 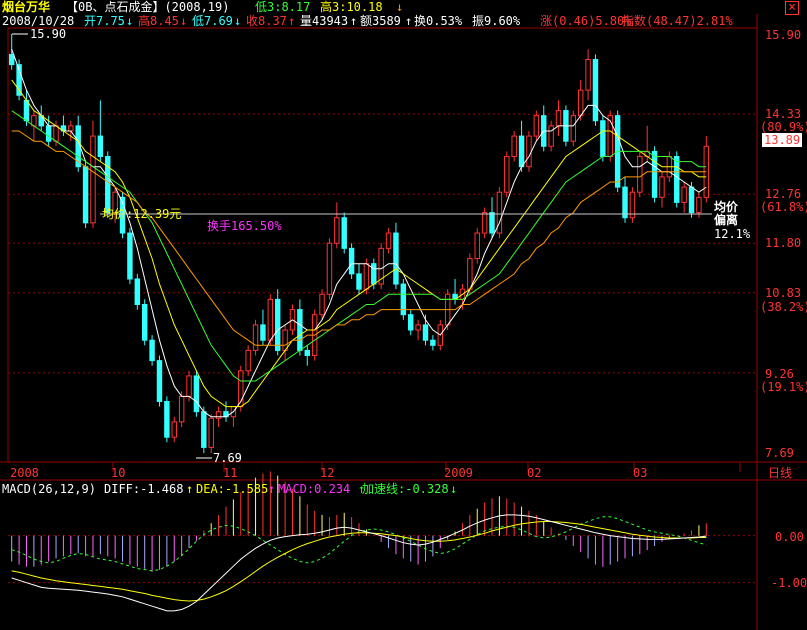 What do you see at coordinates (496, 21) in the screenshot?
I see `quote-amplitude: 振9.60%` at bounding box center [496, 21].